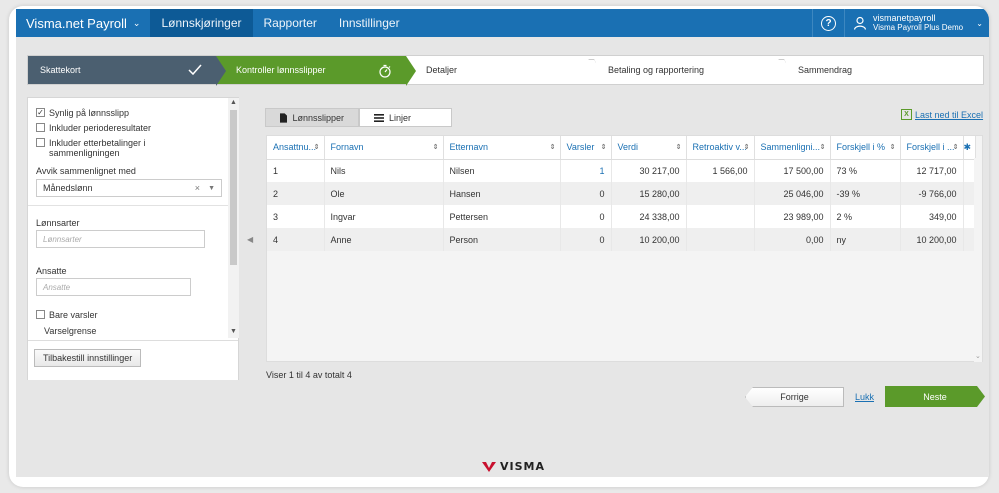 Image resolution: width=999 pixels, height=493 pixels. Describe the element at coordinates (979, 23) in the screenshot. I see `chevron-down-icon: ⌄` at that location.